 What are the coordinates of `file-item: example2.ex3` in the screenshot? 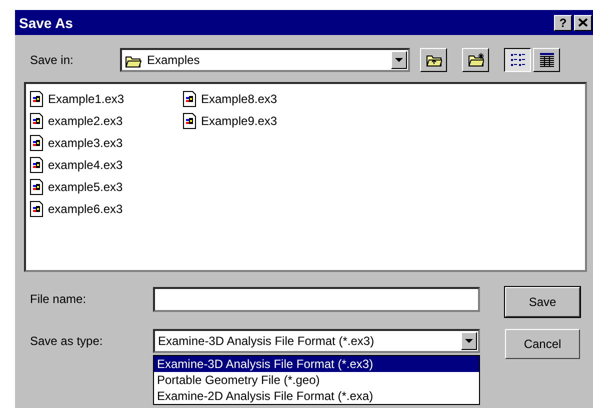 It's located at (106, 121).